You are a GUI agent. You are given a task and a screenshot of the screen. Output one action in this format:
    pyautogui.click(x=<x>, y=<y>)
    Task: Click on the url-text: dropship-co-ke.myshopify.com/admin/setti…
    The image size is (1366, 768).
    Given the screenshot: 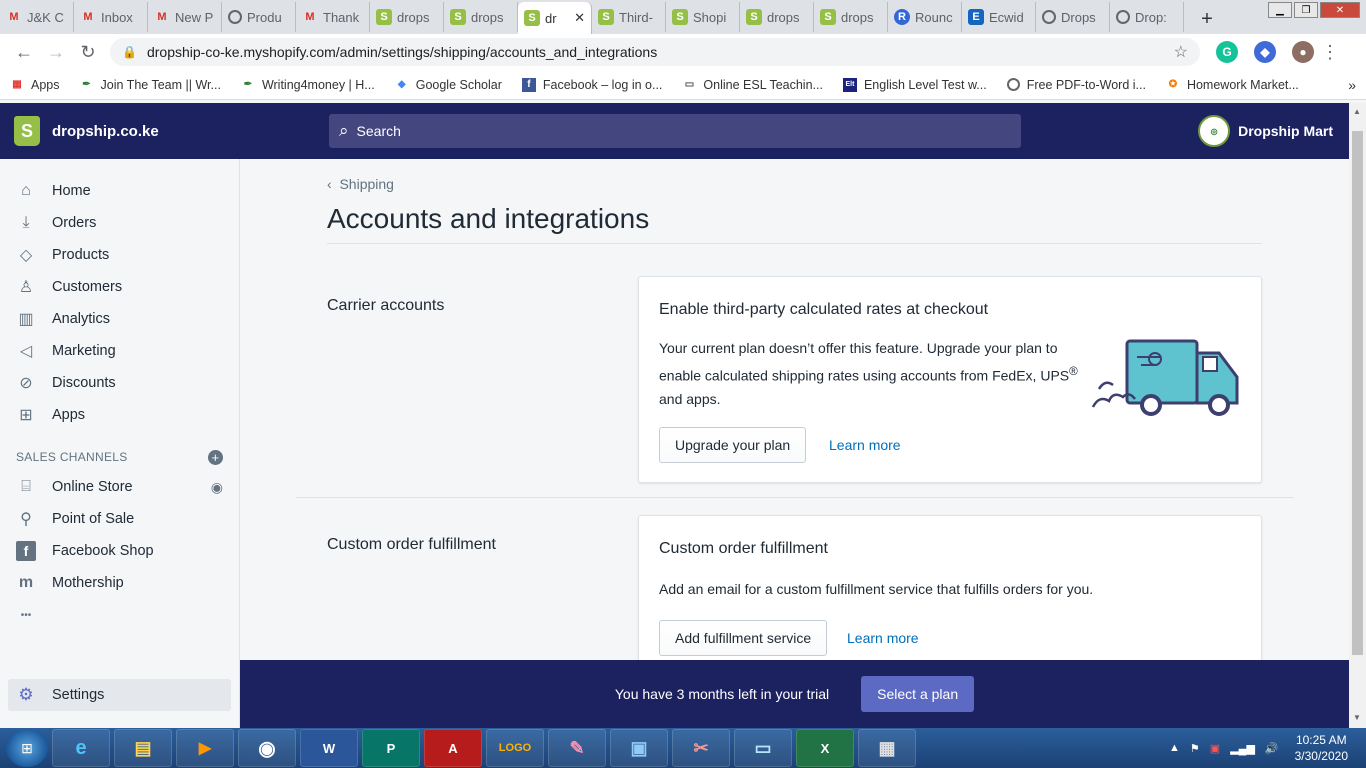 What is the action you would take?
    pyautogui.click(x=402, y=52)
    